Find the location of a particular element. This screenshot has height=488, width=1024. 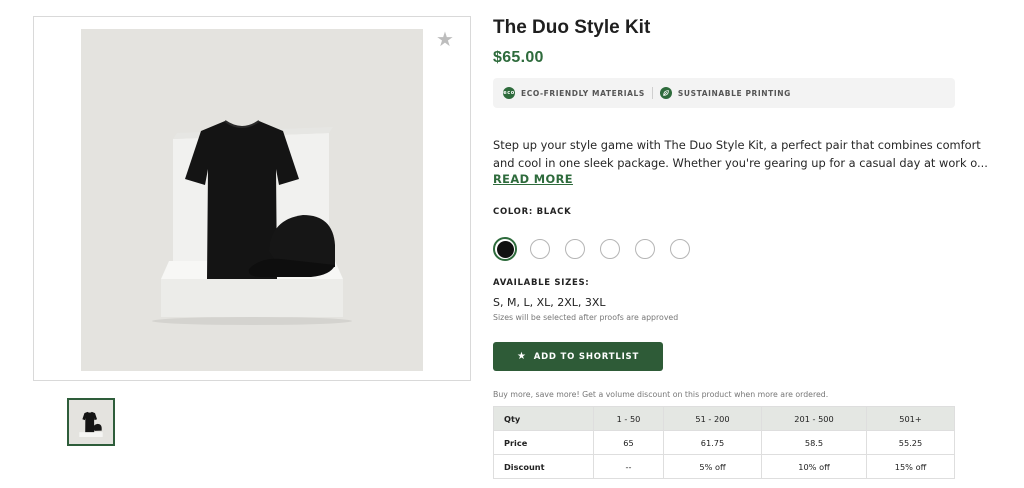

product-title: The Duo Style Kit is located at coordinates (572, 27).